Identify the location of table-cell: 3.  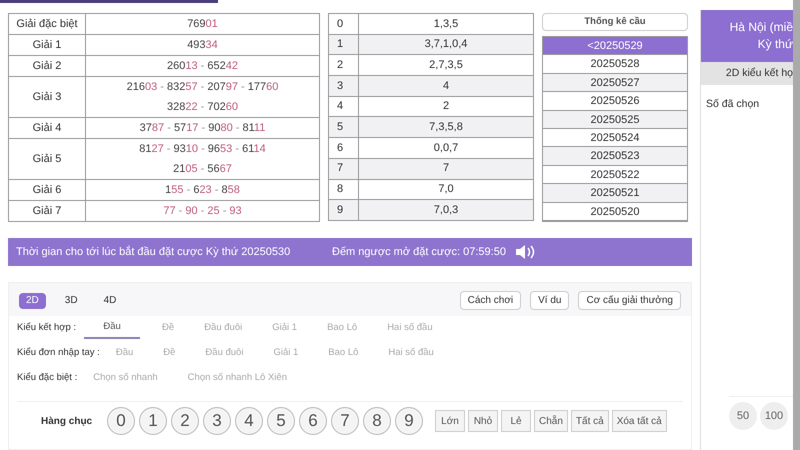
(343, 86).